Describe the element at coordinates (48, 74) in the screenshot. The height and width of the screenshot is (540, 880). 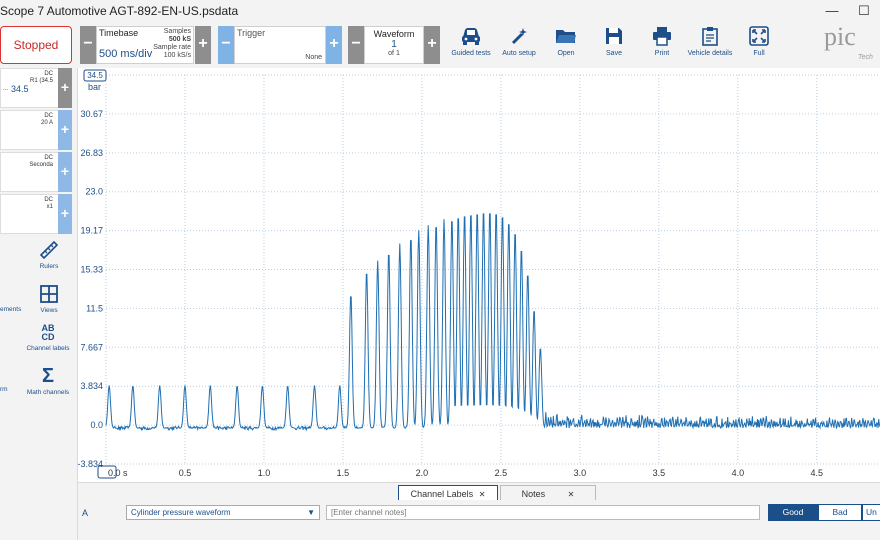
I see `channel-a-coupling: DC` at that location.